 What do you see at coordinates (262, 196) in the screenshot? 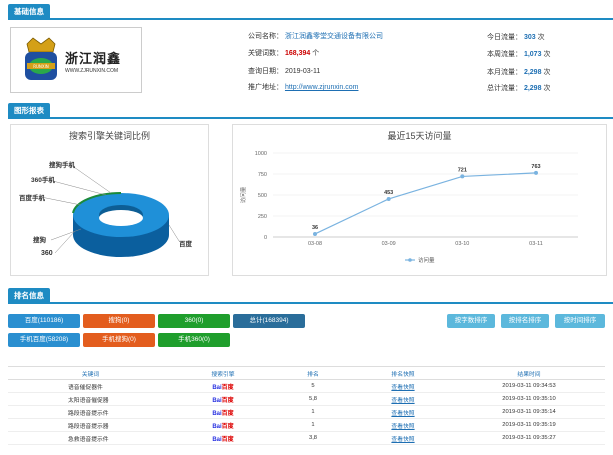
I see `y-tick-label: 500` at bounding box center [262, 196].